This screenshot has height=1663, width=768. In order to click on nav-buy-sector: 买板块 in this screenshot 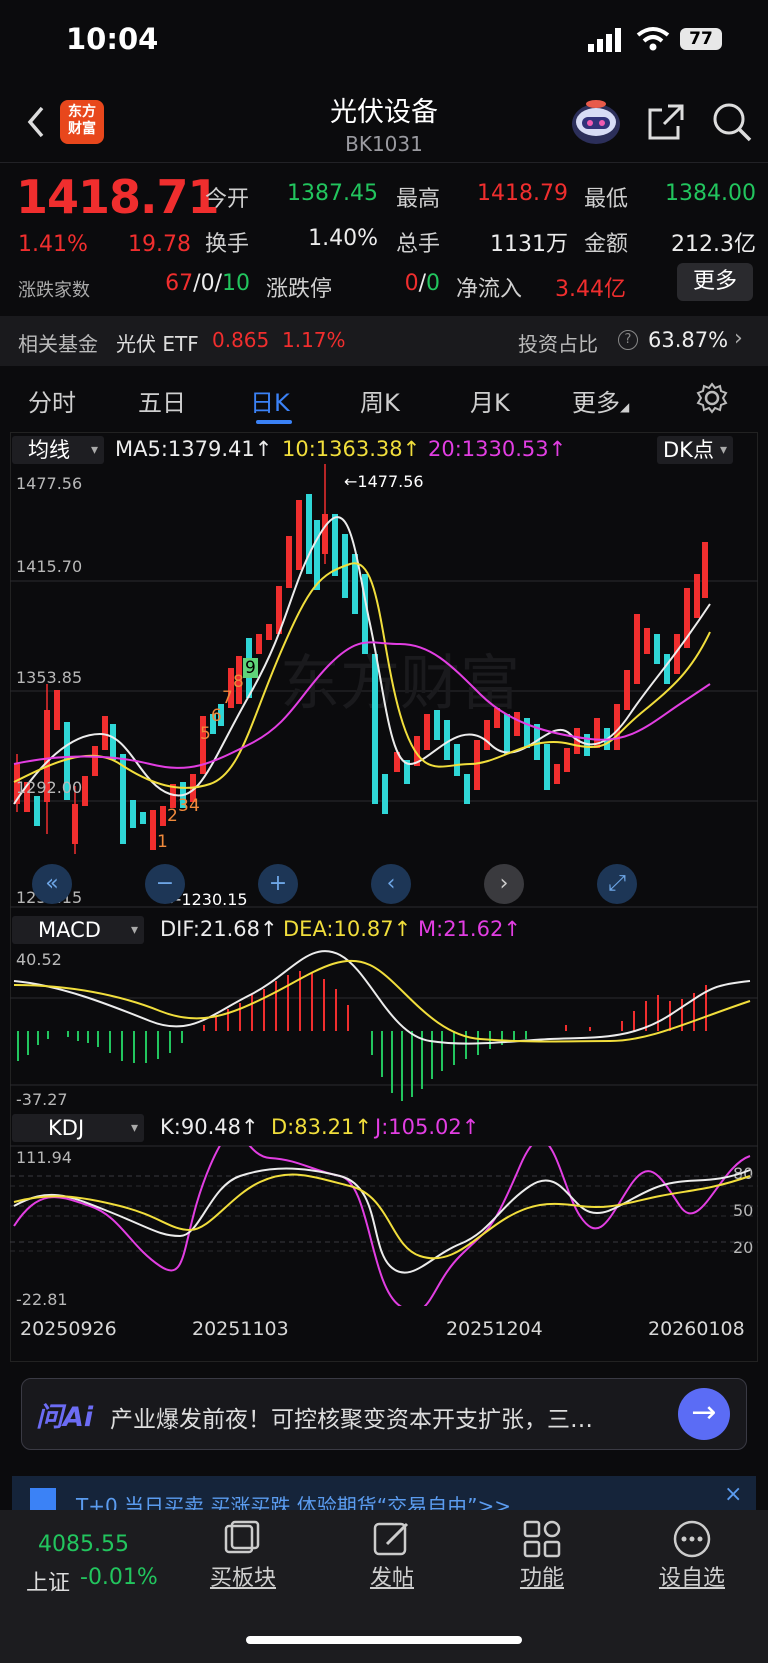, I will do `click(243, 1576)`.